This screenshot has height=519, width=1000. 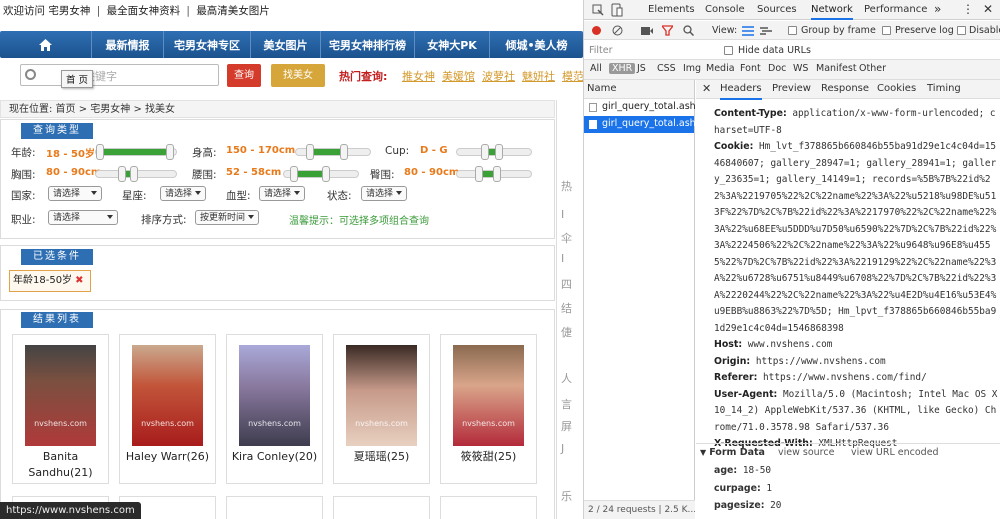 What do you see at coordinates (872, 68) in the screenshot?
I see `filter-other: Other` at bounding box center [872, 68].